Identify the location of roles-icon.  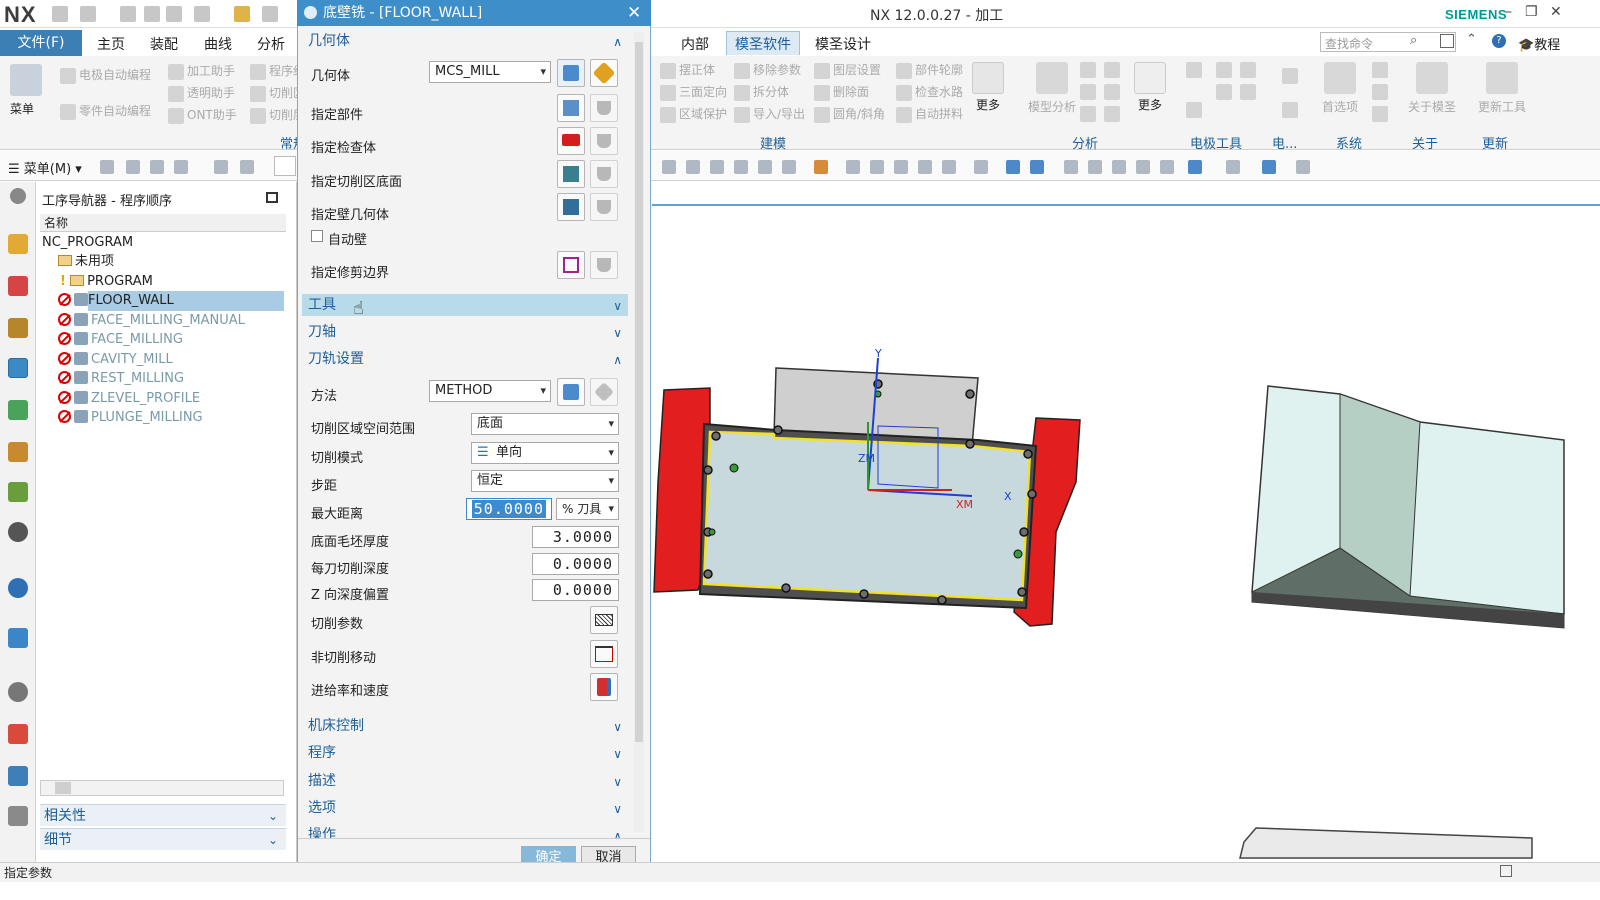
(18, 734).